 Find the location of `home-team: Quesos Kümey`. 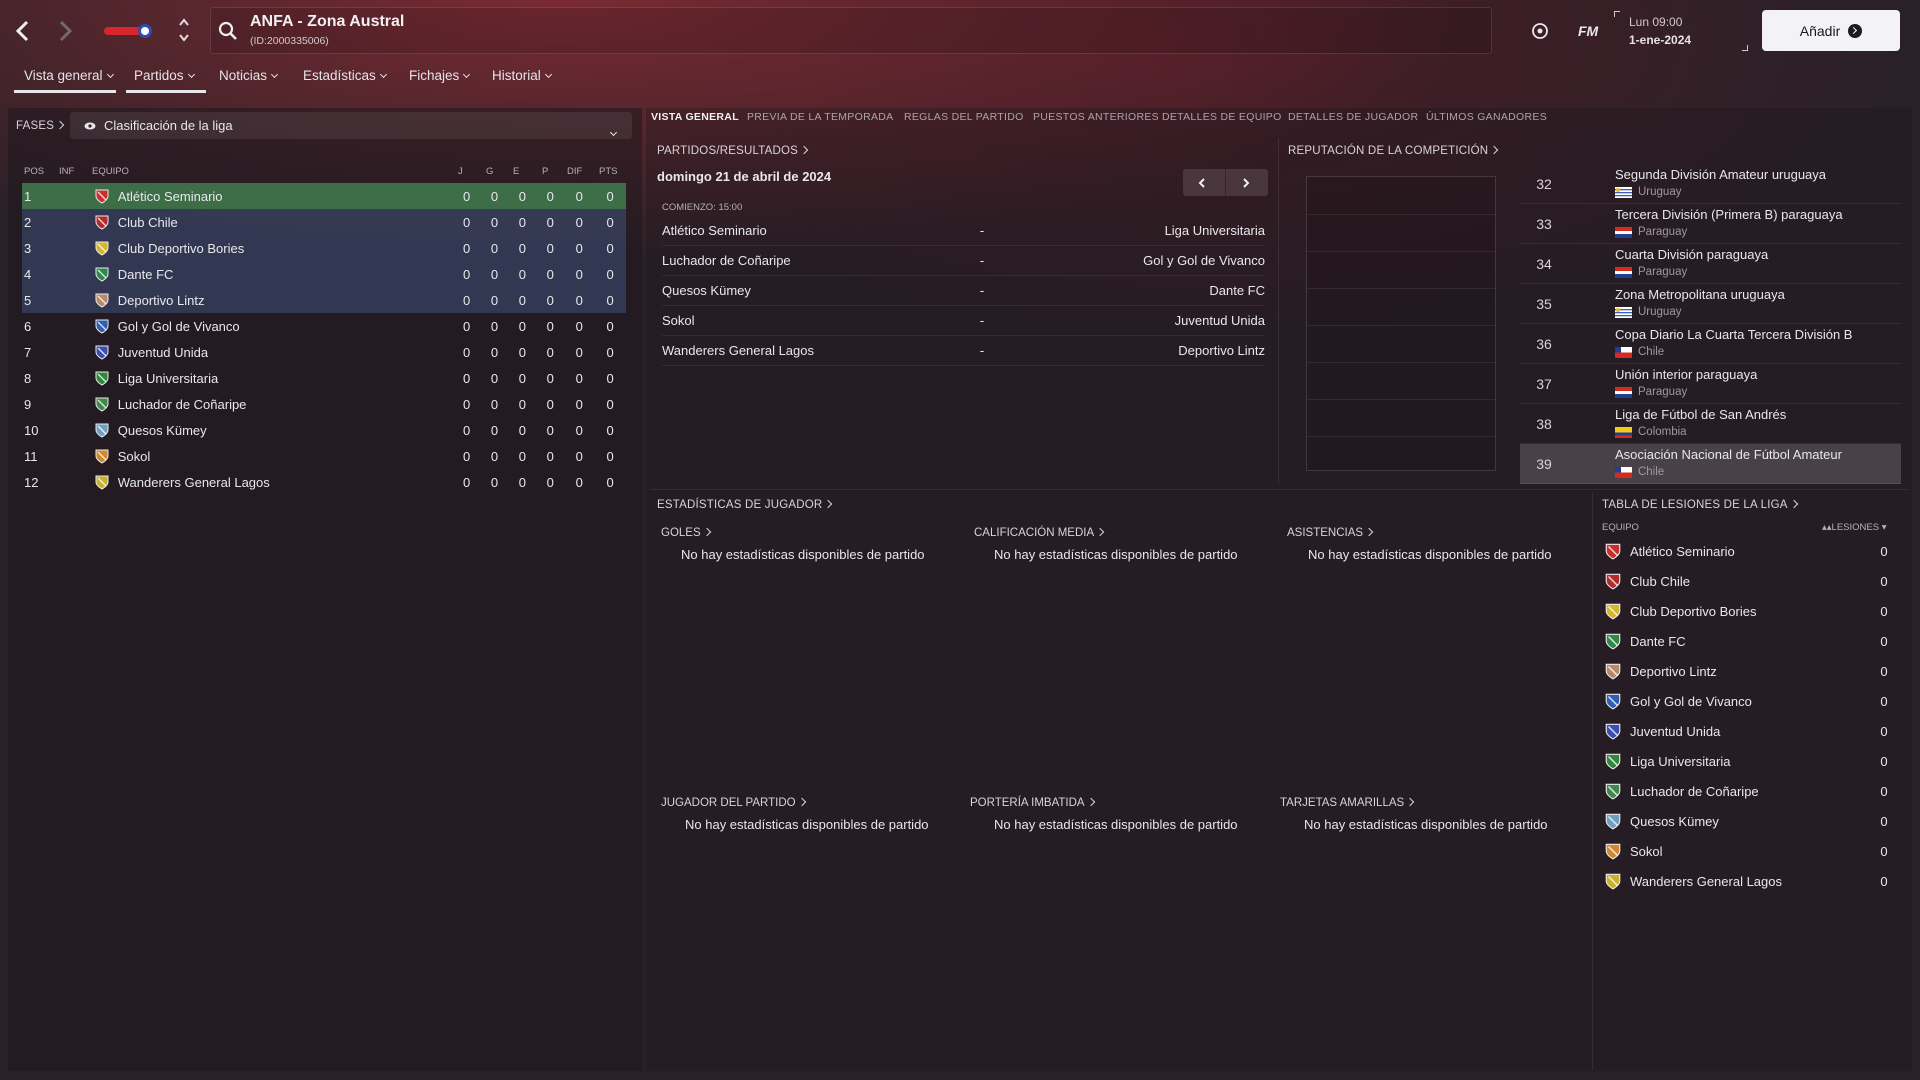

home-team: Quesos Kümey is located at coordinates (812, 290).